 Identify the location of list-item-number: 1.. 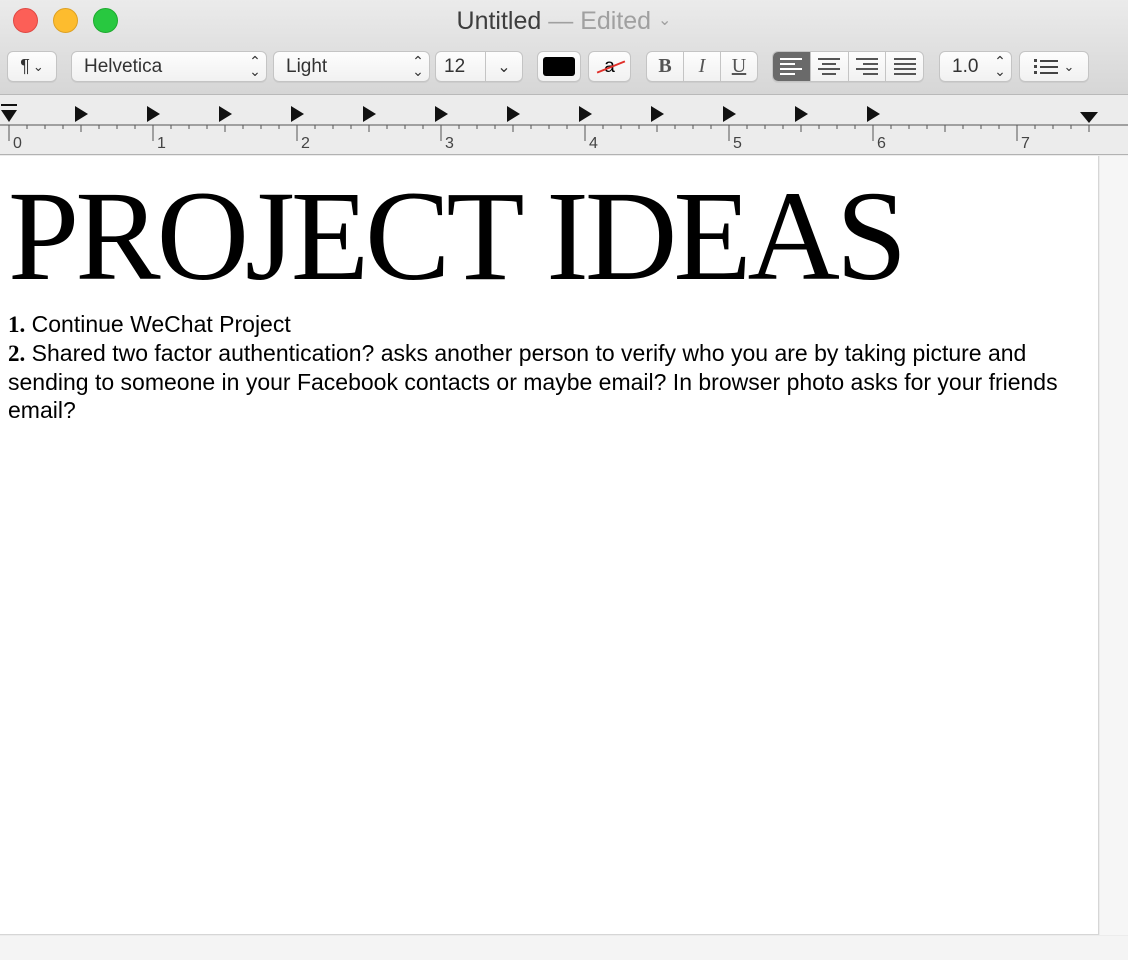
(17, 324).